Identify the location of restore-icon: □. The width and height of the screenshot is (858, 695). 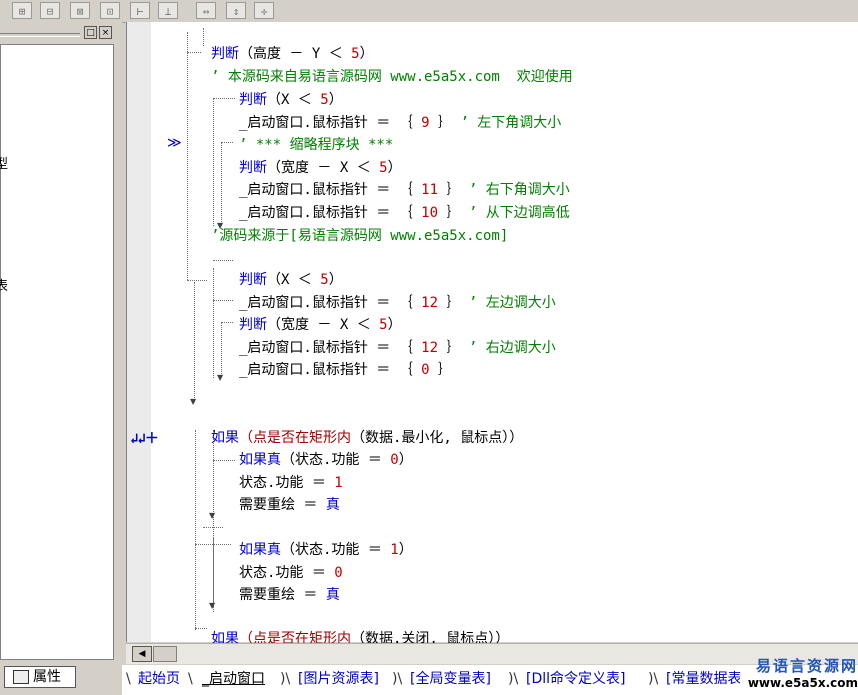
(90, 32).